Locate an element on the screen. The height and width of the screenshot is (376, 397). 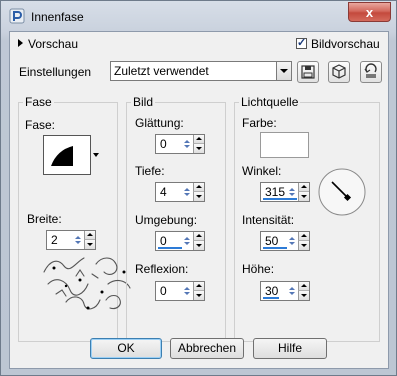
cancel-button: Abbrechen is located at coordinates (207, 348).